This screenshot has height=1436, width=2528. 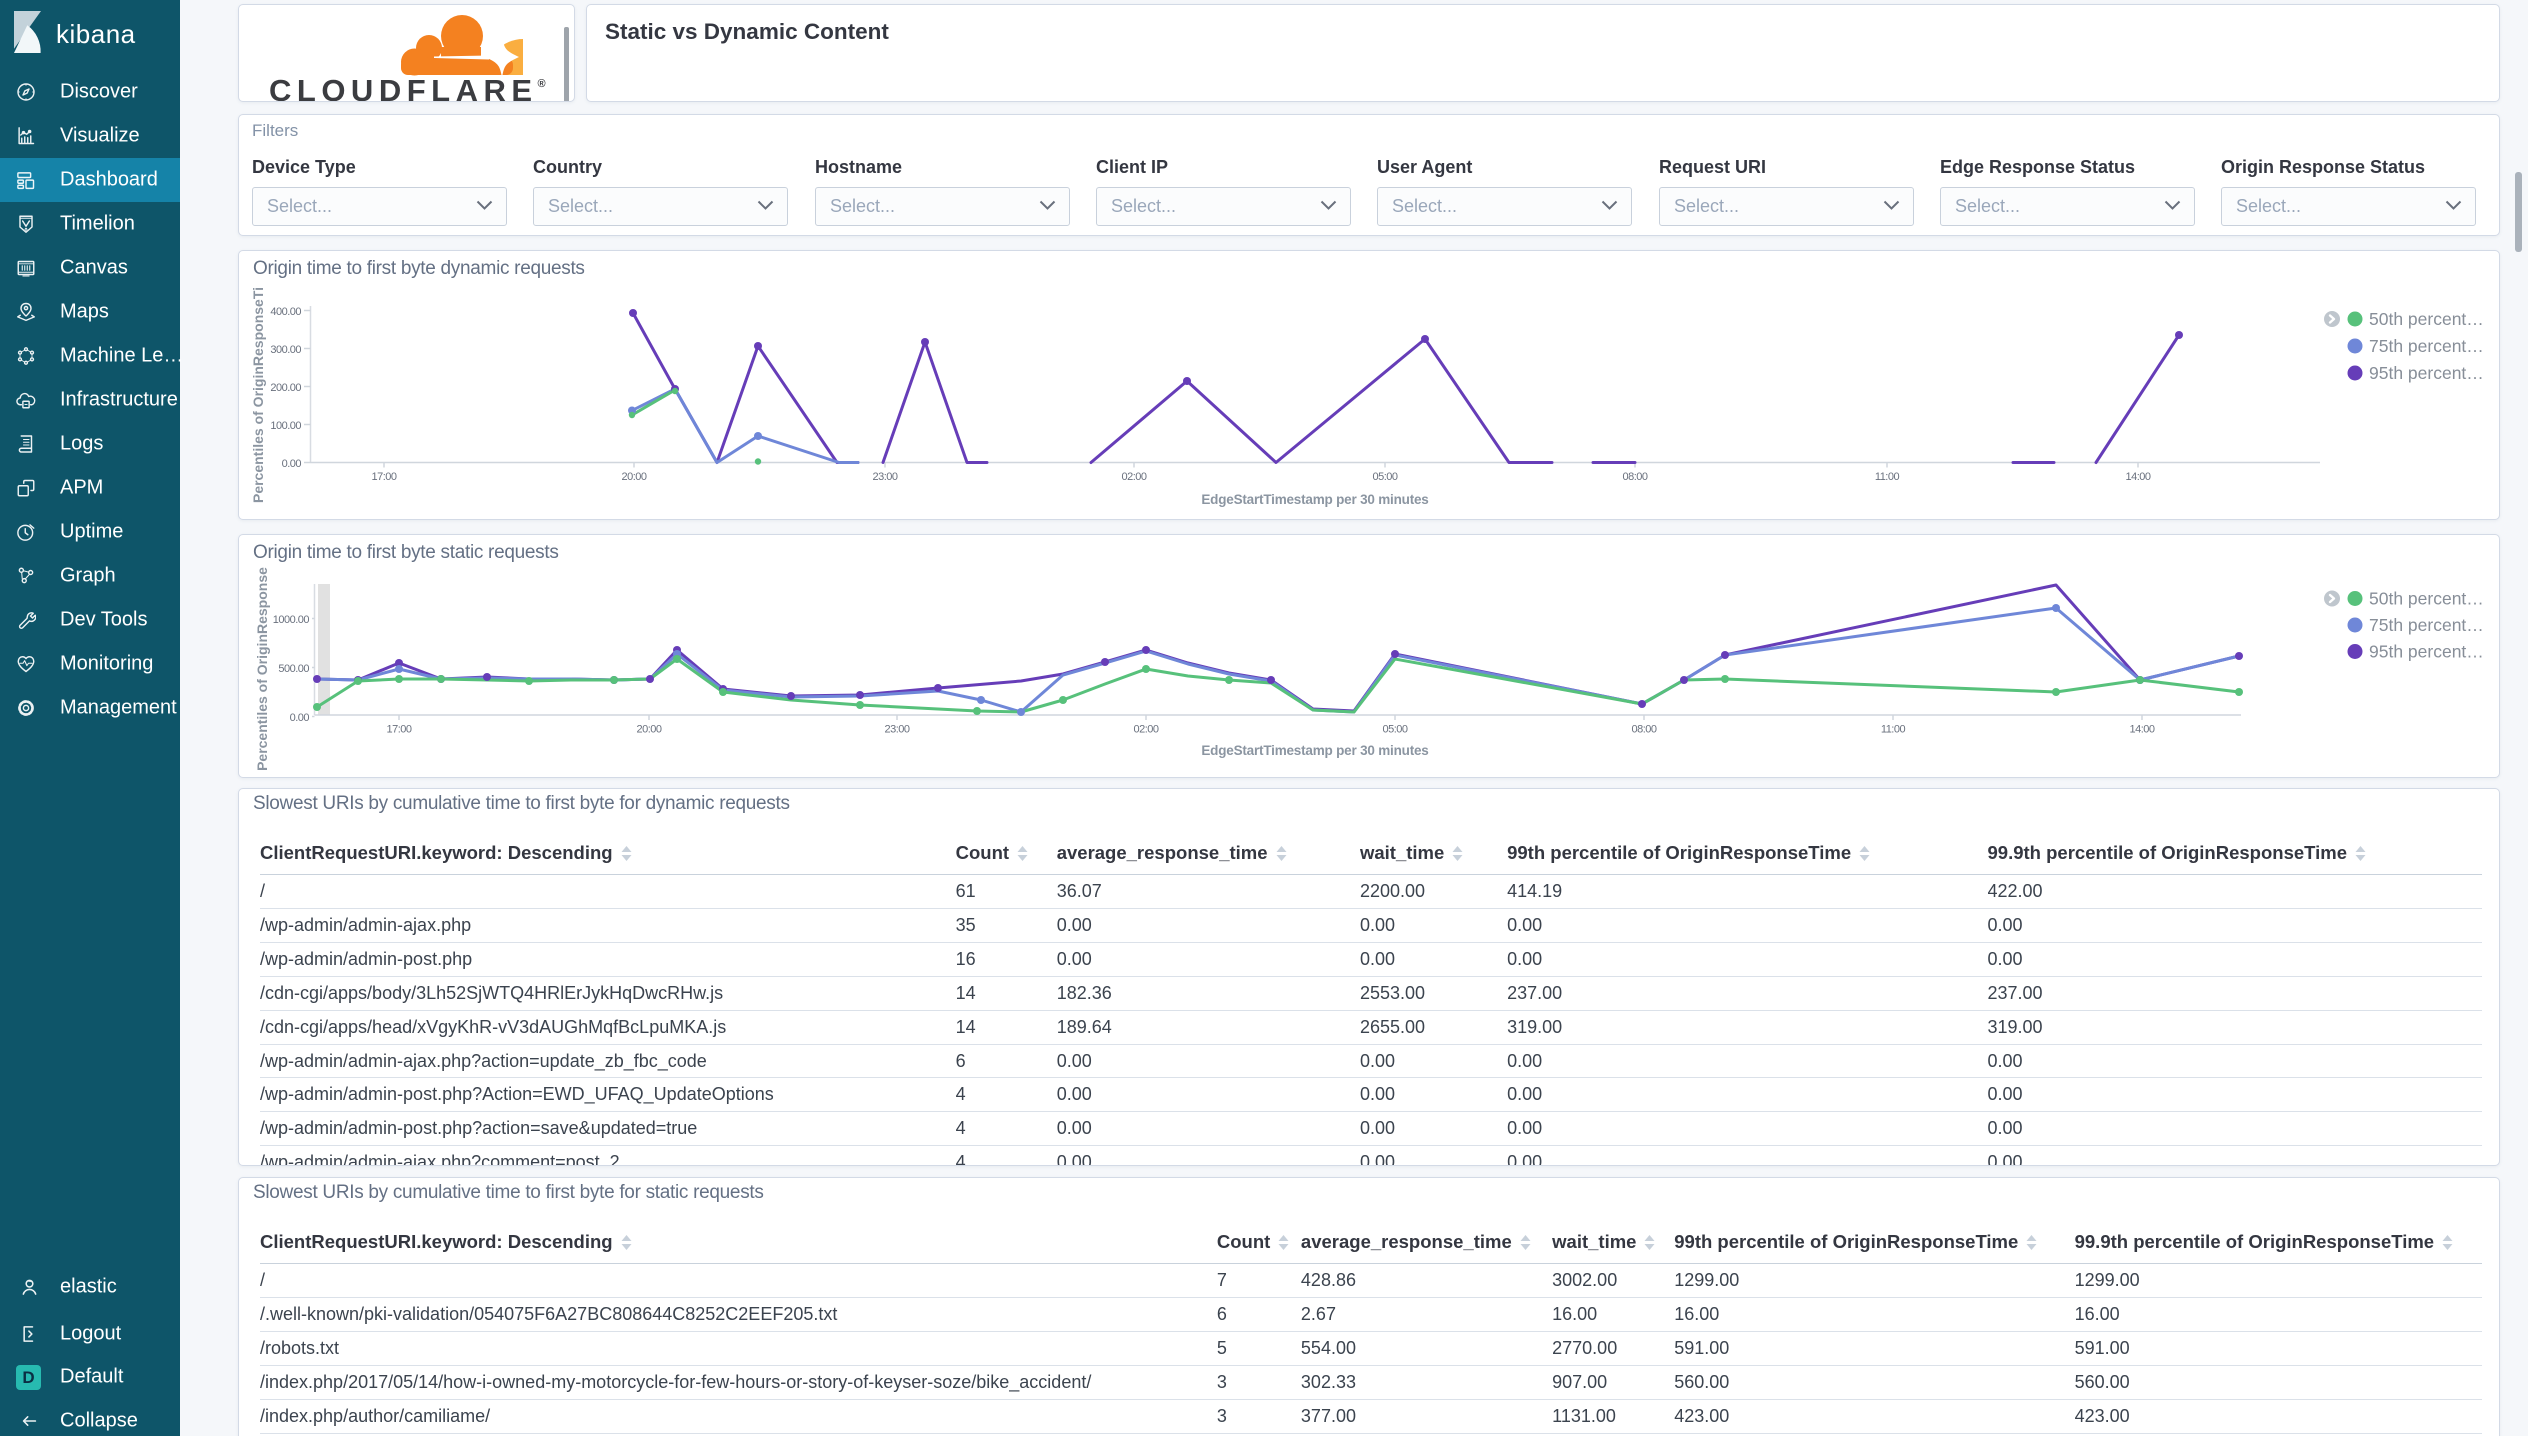 What do you see at coordinates (258, 395) in the screenshot?
I see `svg-text:Percentiles of OriginResponseT: Percentiles of OriginResponseTi` at bounding box center [258, 395].